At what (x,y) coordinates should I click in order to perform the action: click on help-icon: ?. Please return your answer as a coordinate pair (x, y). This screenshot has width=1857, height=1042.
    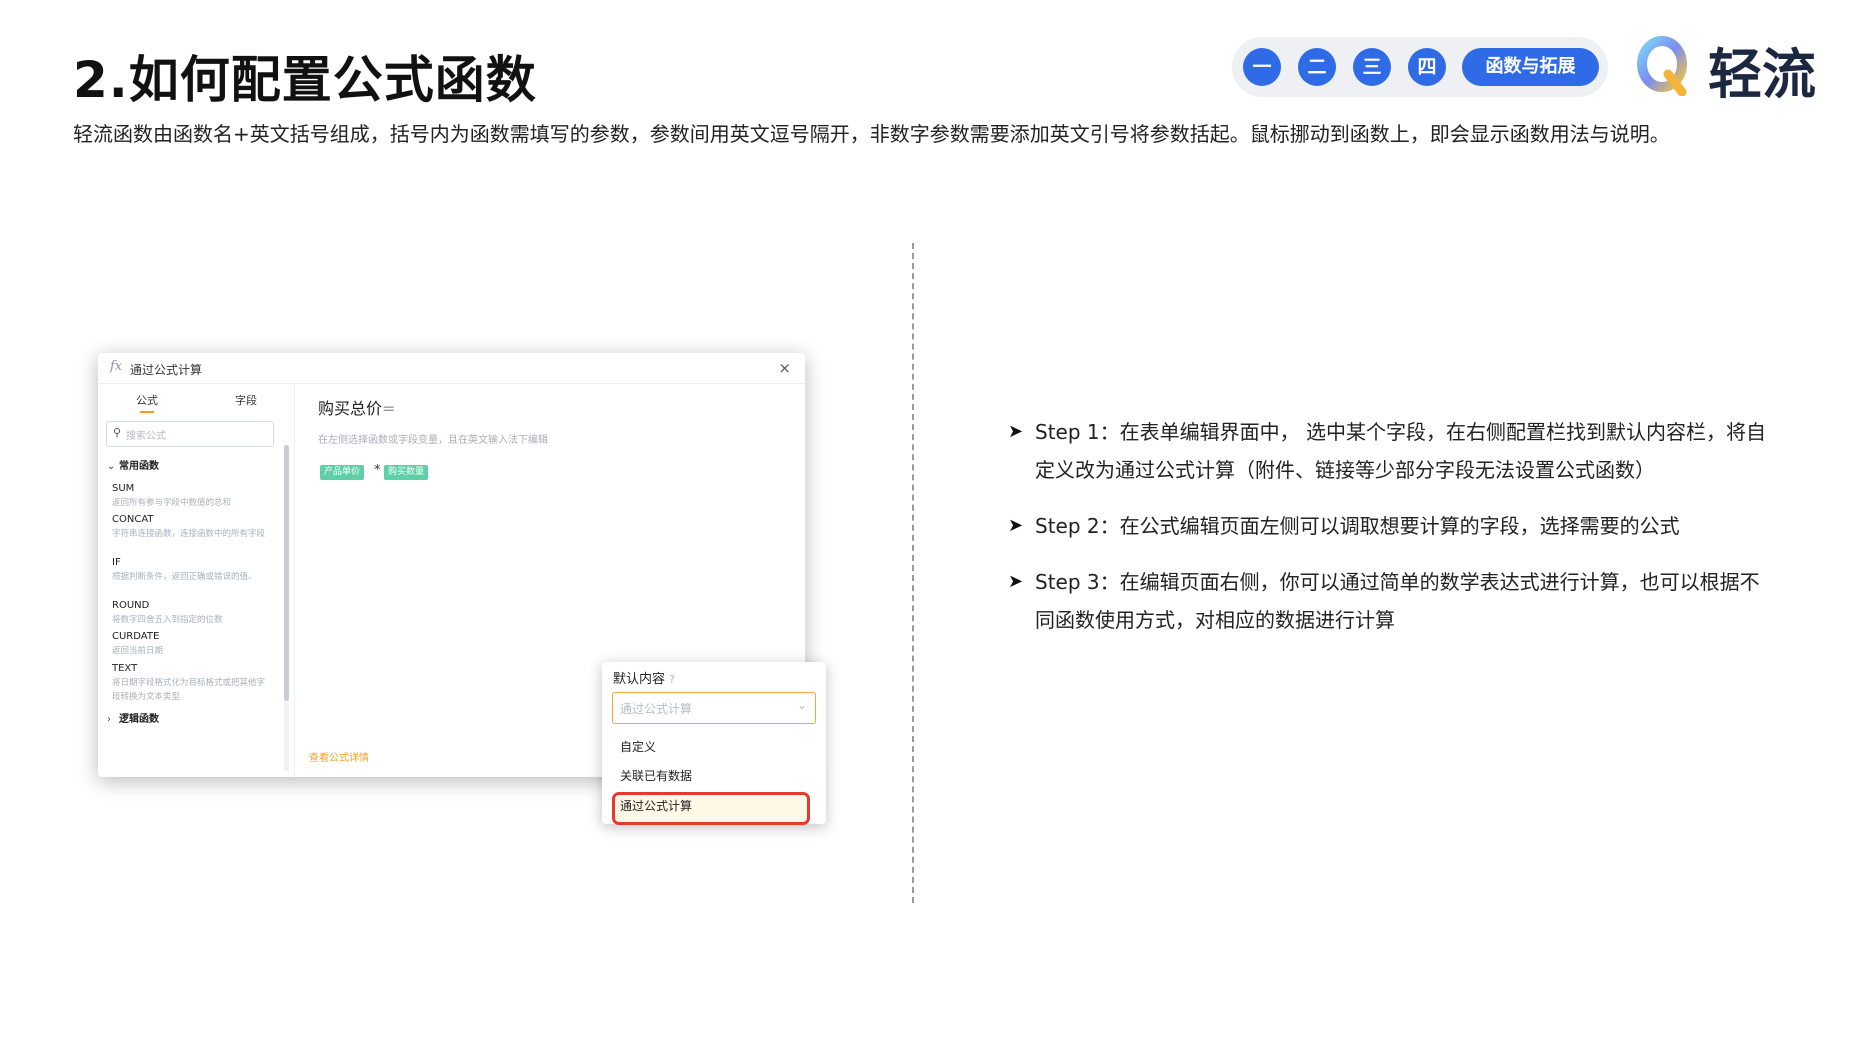
    Looking at the image, I should click on (672, 679).